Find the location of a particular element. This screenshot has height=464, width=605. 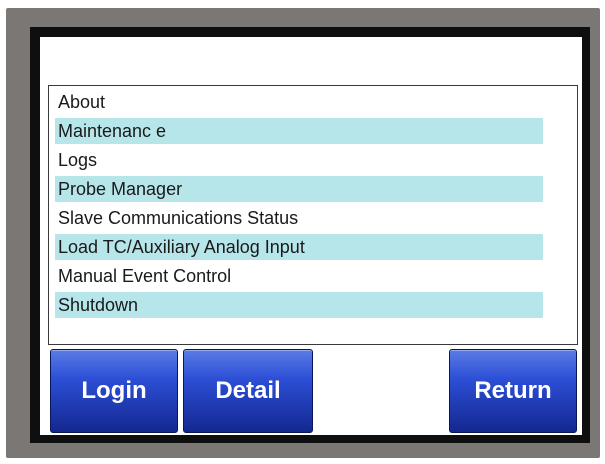

login-button: Login is located at coordinates (114, 391).